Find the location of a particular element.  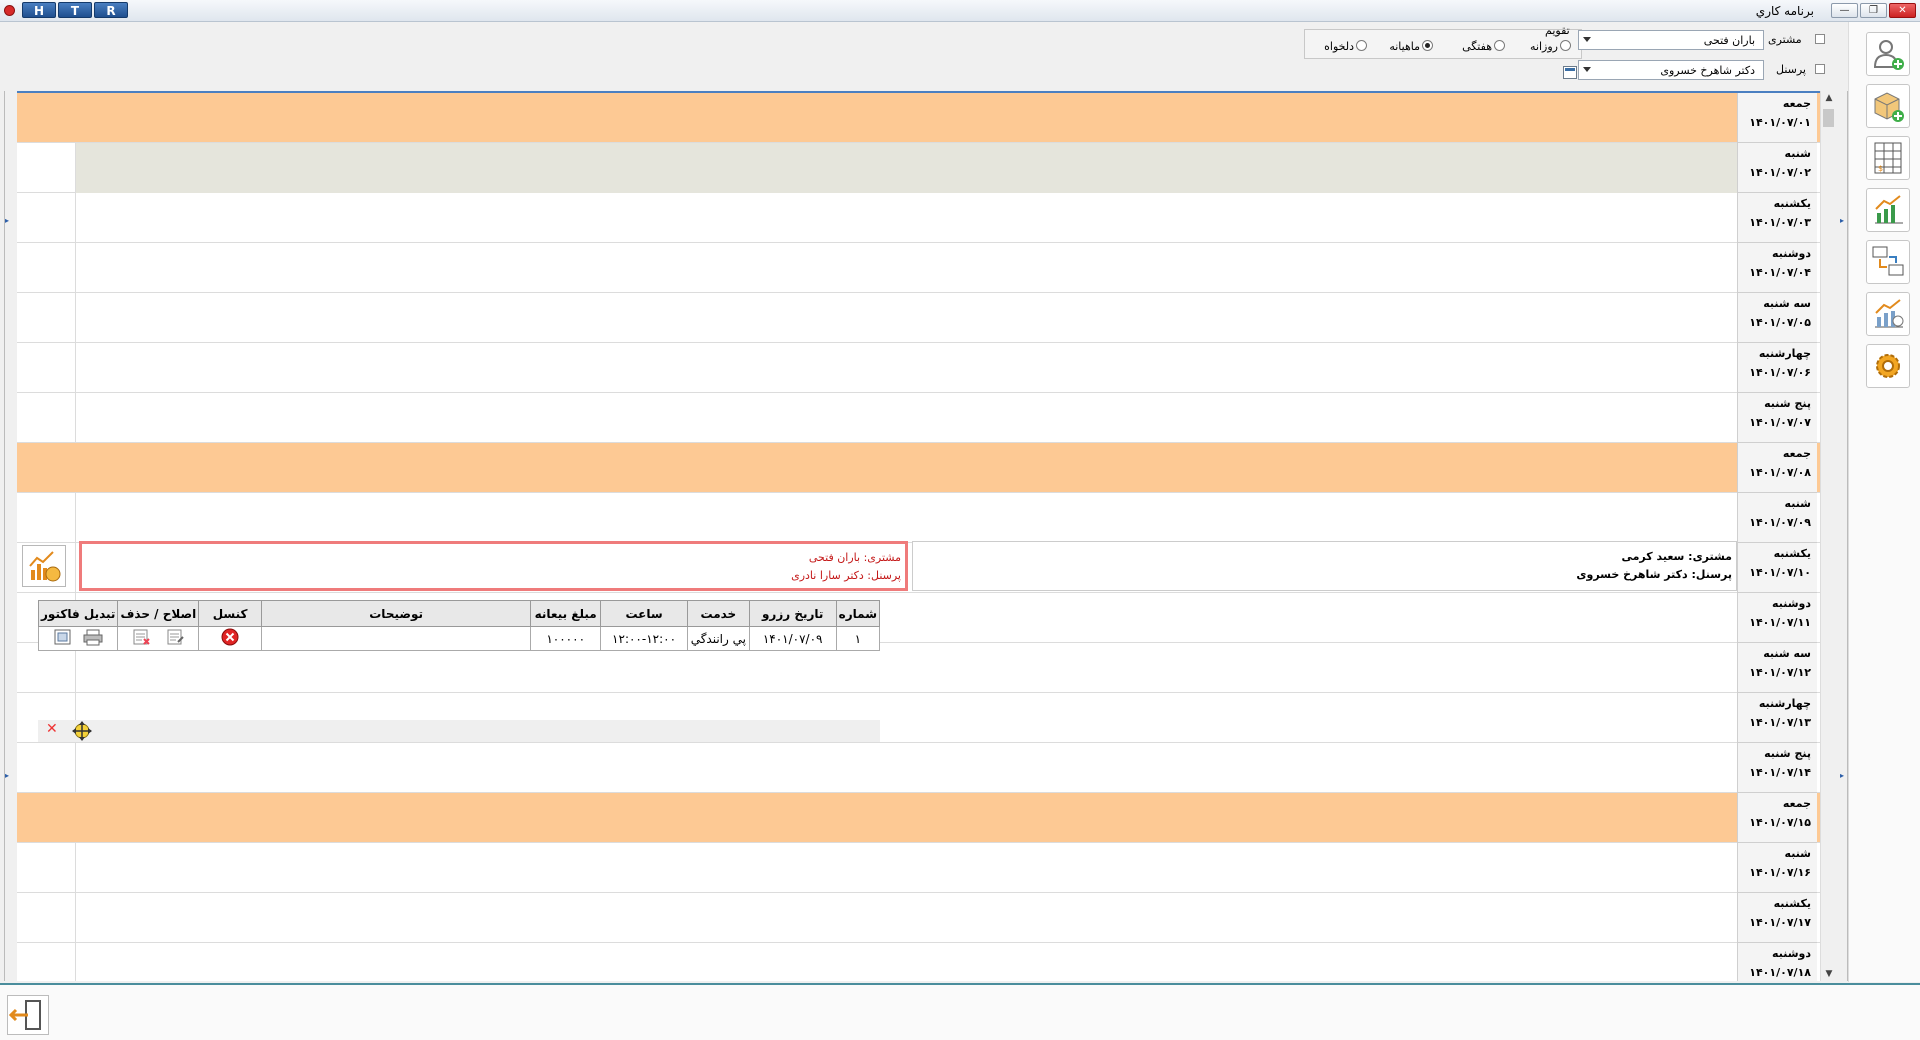

day-date: ۱۴۰۱/۰۷/۱۴ is located at coordinates (1780, 772).